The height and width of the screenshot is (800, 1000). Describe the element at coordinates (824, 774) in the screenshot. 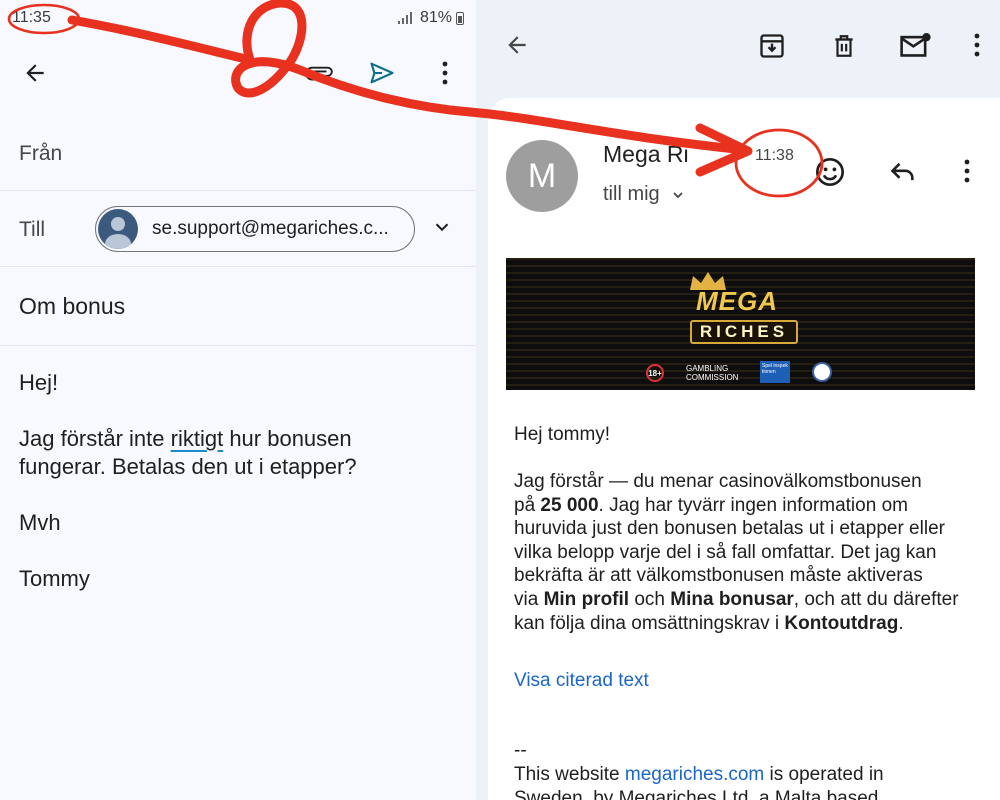

I see `body-text: is operated in` at that location.